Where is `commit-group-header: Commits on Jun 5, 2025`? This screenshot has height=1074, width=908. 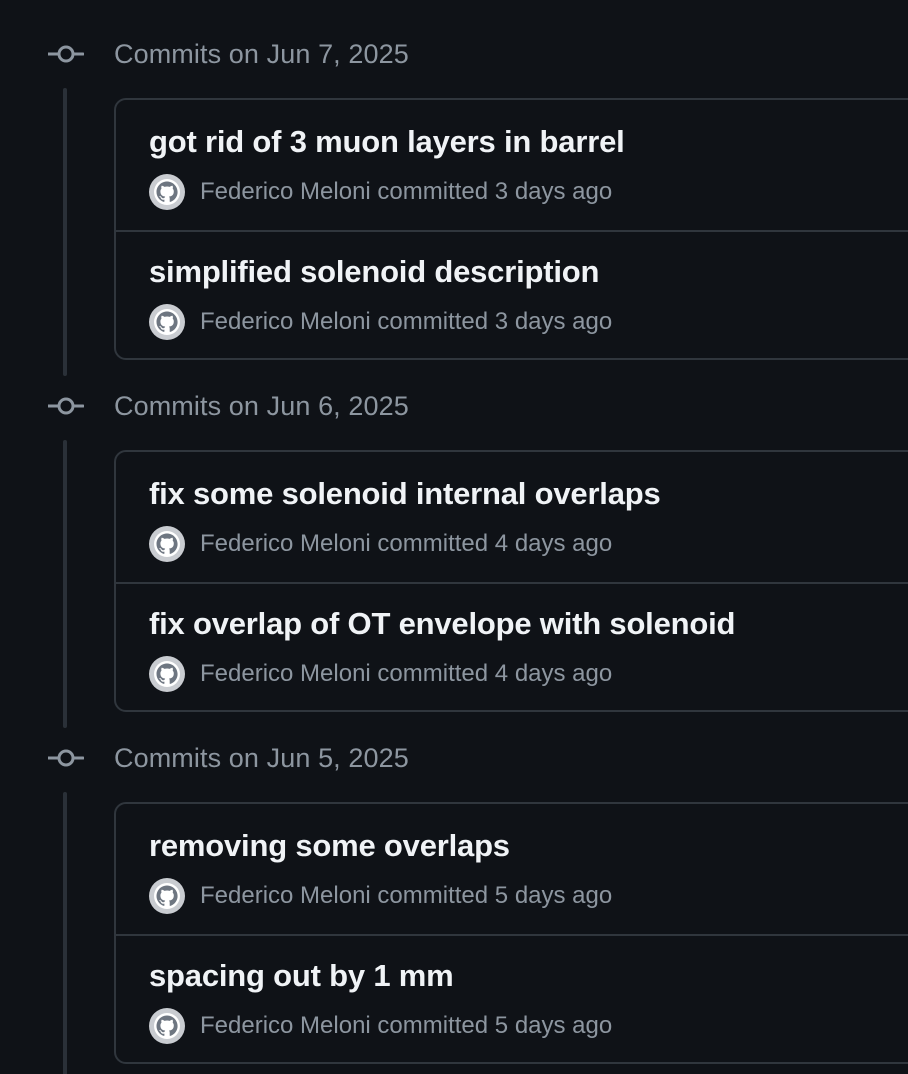 commit-group-header: Commits on Jun 5, 2025 is located at coordinates (454, 758).